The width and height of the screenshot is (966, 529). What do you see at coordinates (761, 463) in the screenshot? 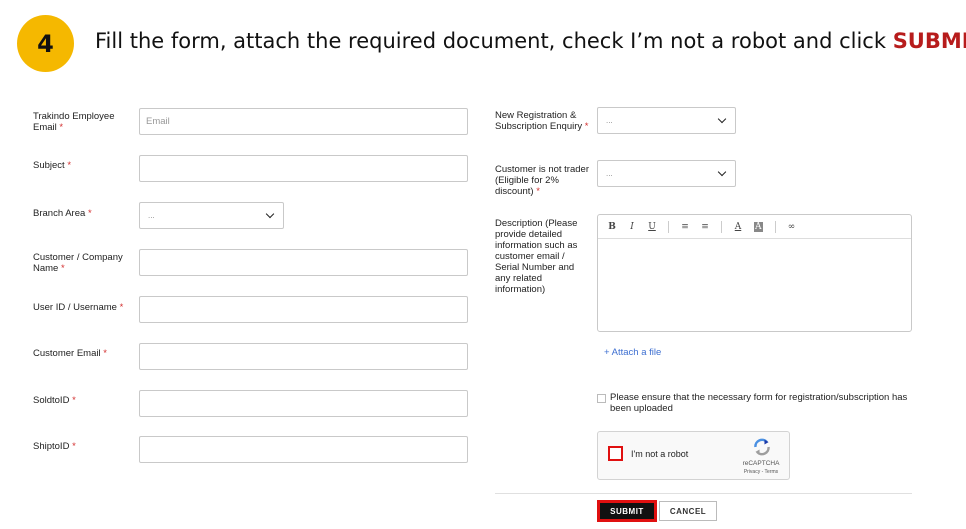
I see `recaptcha-brand: reCAPTCHA` at bounding box center [761, 463].